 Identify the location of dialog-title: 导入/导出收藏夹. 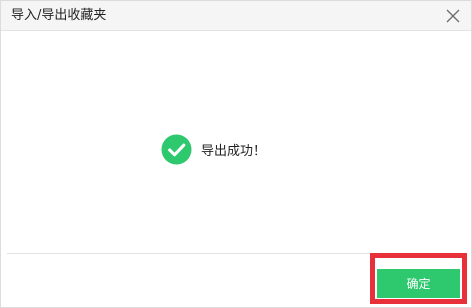
(59, 15).